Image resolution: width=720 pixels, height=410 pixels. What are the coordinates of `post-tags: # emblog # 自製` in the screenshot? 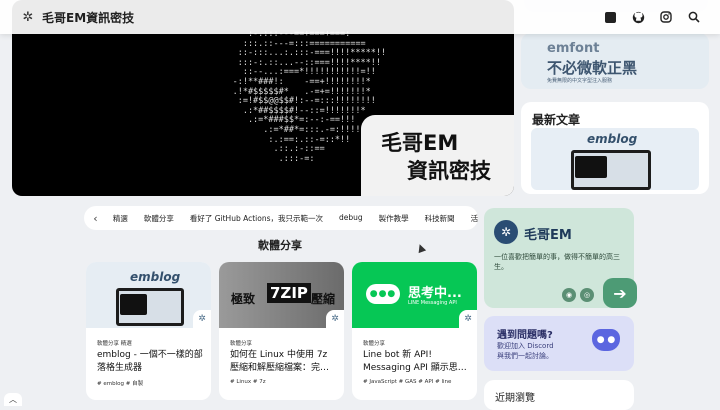 It's located at (120, 383).